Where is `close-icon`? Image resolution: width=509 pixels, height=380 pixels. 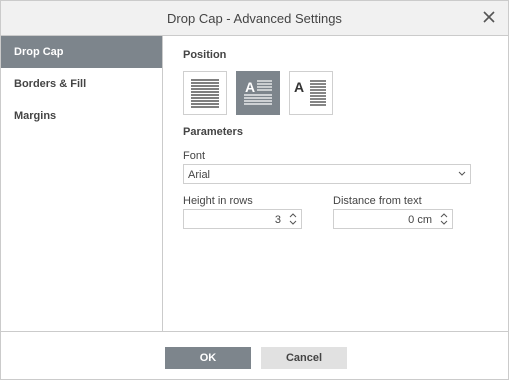
close-icon is located at coordinates (489, 17).